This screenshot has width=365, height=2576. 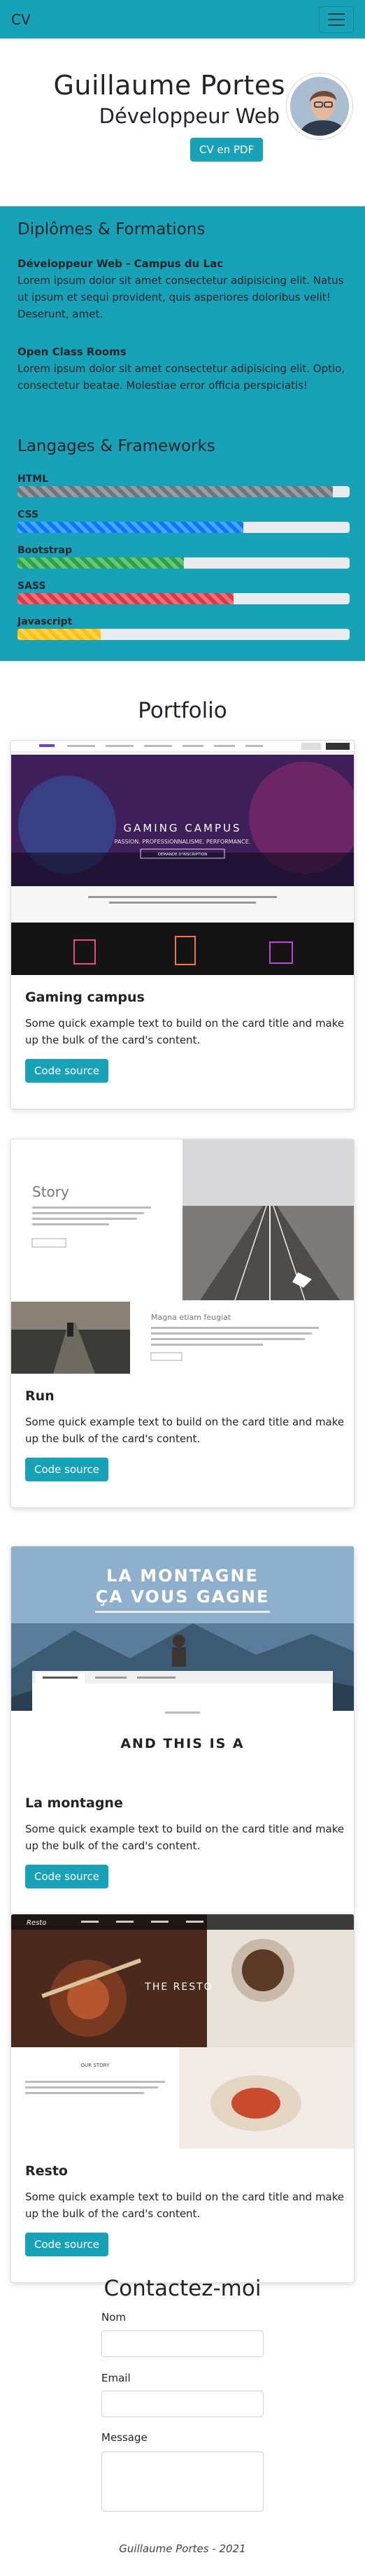 What do you see at coordinates (182, 2344) in the screenshot?
I see `name-field` at bounding box center [182, 2344].